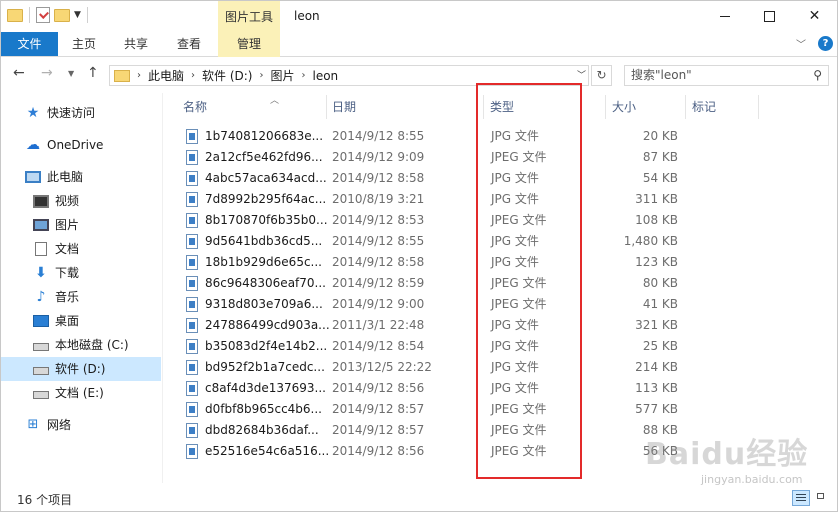 Image resolution: width=838 pixels, height=512 pixels. I want to click on download-icon: ⬇, so click(41, 273).